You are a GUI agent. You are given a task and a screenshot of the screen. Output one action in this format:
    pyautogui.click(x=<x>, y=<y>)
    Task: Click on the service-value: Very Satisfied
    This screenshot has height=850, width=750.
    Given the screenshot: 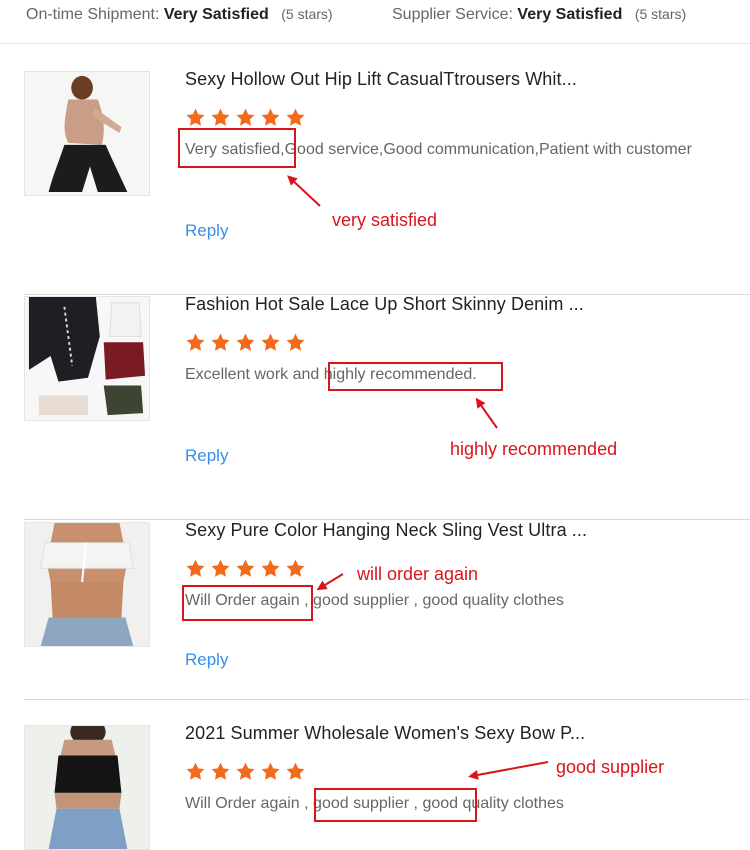 What is the action you would take?
    pyautogui.click(x=570, y=14)
    